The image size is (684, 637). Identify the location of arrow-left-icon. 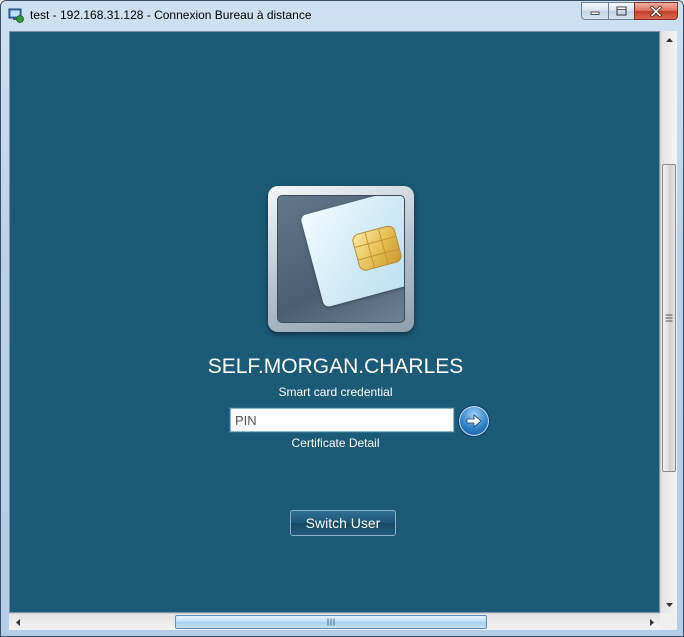
(17, 622).